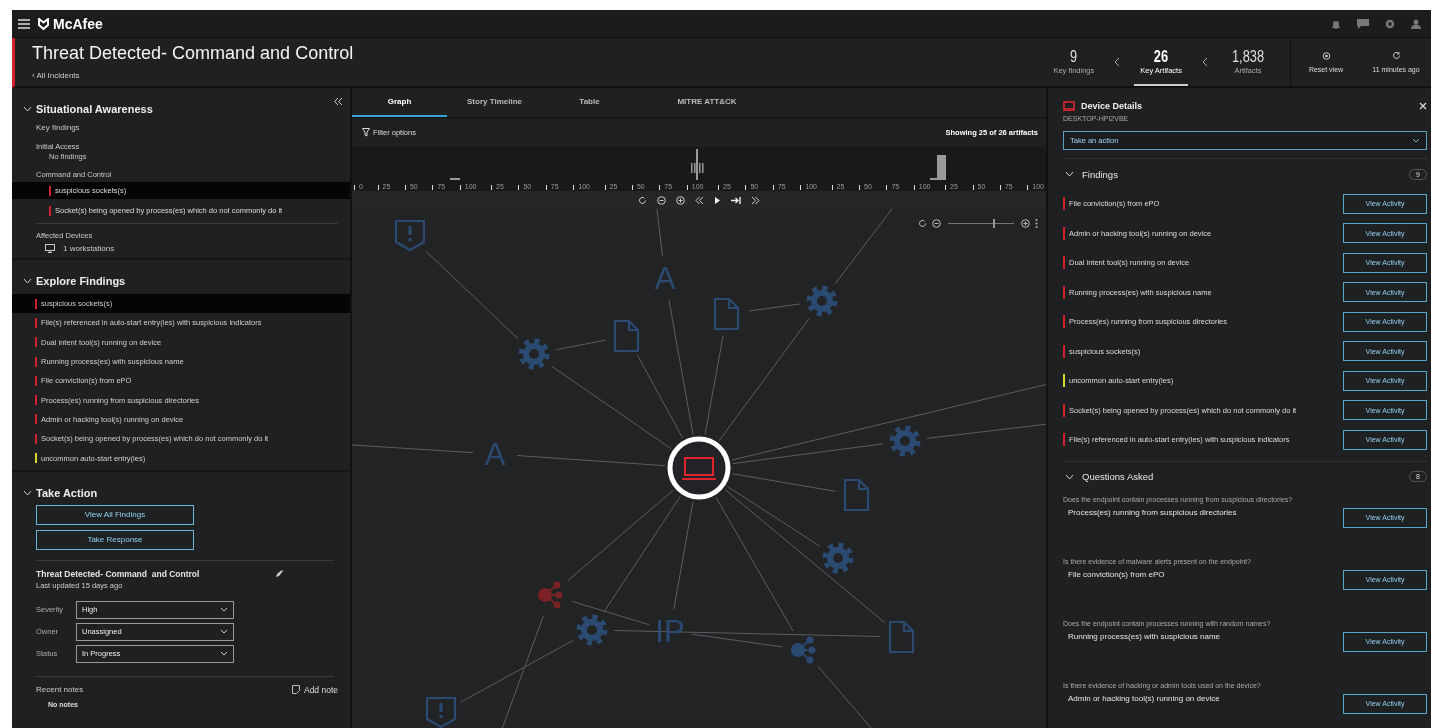 This screenshot has width=1431, height=728. What do you see at coordinates (1116, 573) in the screenshot?
I see `answer-text: File conviction(s) from ePO` at bounding box center [1116, 573].